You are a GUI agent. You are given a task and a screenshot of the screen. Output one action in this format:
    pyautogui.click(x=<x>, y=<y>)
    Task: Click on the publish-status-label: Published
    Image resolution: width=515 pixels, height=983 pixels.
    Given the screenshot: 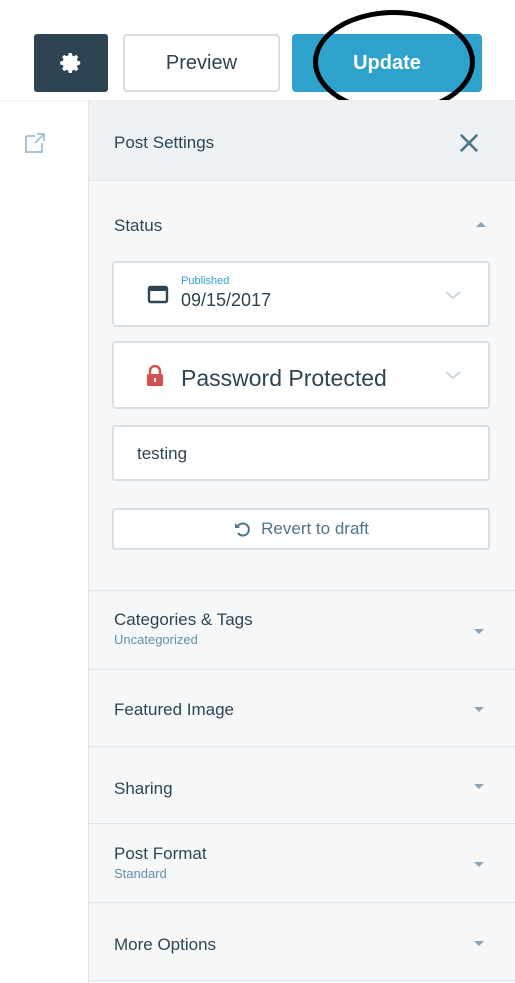 What is the action you would take?
    pyautogui.click(x=205, y=281)
    